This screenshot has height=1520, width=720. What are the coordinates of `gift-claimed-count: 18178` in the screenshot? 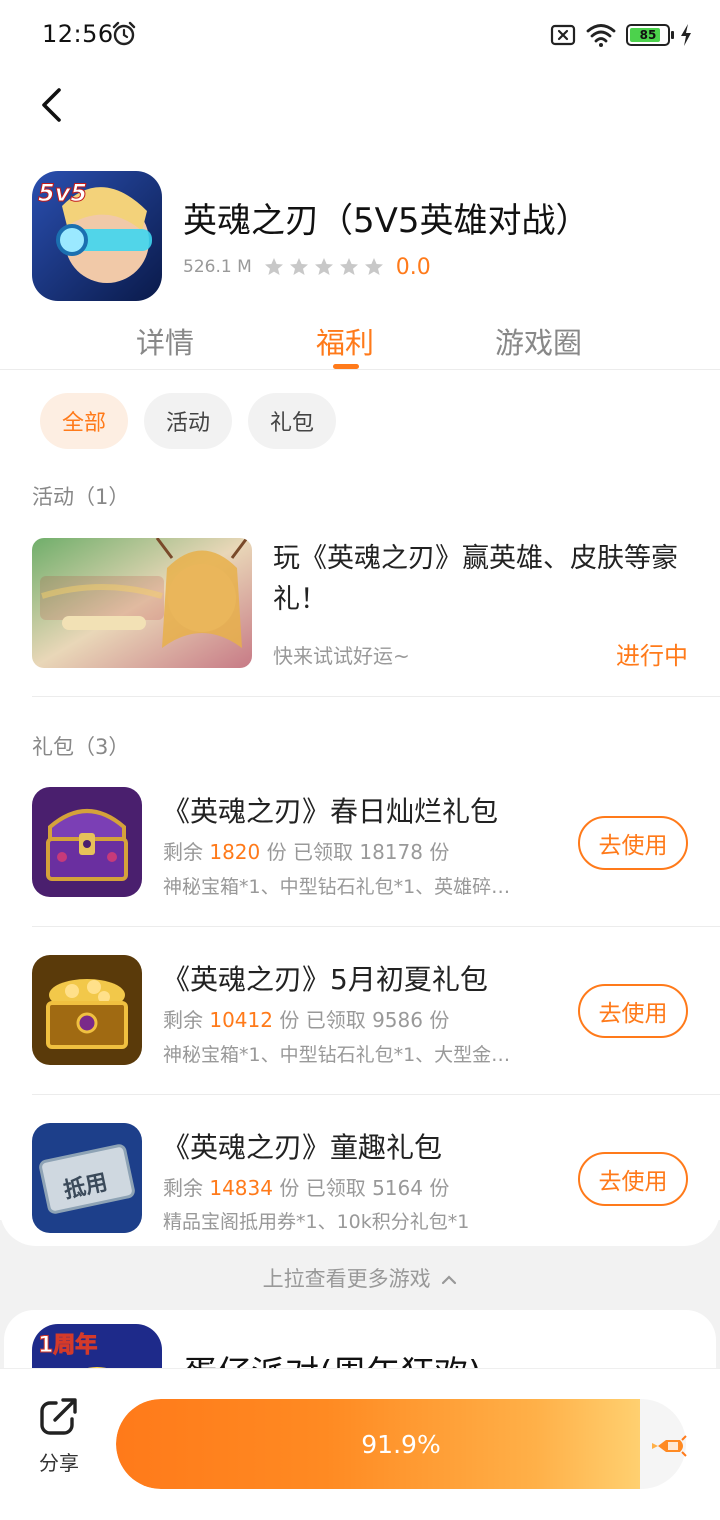 It's located at (391, 852).